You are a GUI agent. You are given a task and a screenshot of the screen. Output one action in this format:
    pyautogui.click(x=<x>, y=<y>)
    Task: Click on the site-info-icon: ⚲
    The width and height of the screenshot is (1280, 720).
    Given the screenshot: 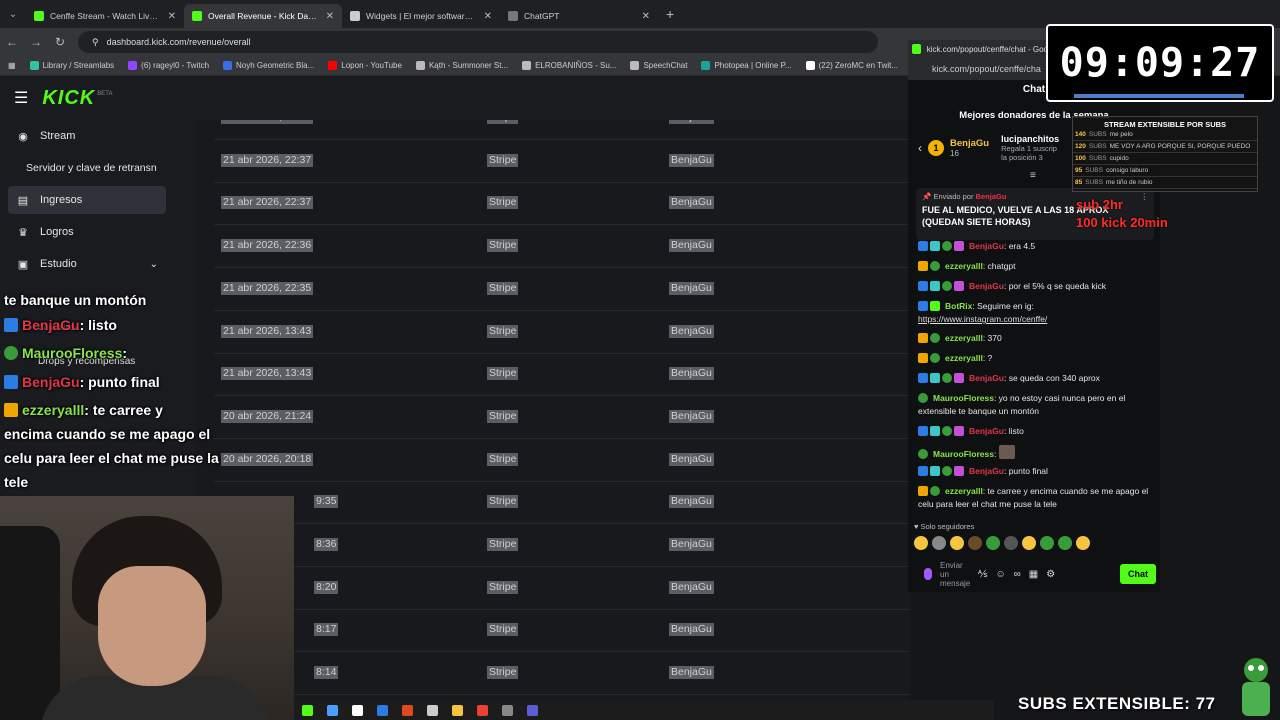 What is the action you would take?
    pyautogui.click(x=95, y=42)
    